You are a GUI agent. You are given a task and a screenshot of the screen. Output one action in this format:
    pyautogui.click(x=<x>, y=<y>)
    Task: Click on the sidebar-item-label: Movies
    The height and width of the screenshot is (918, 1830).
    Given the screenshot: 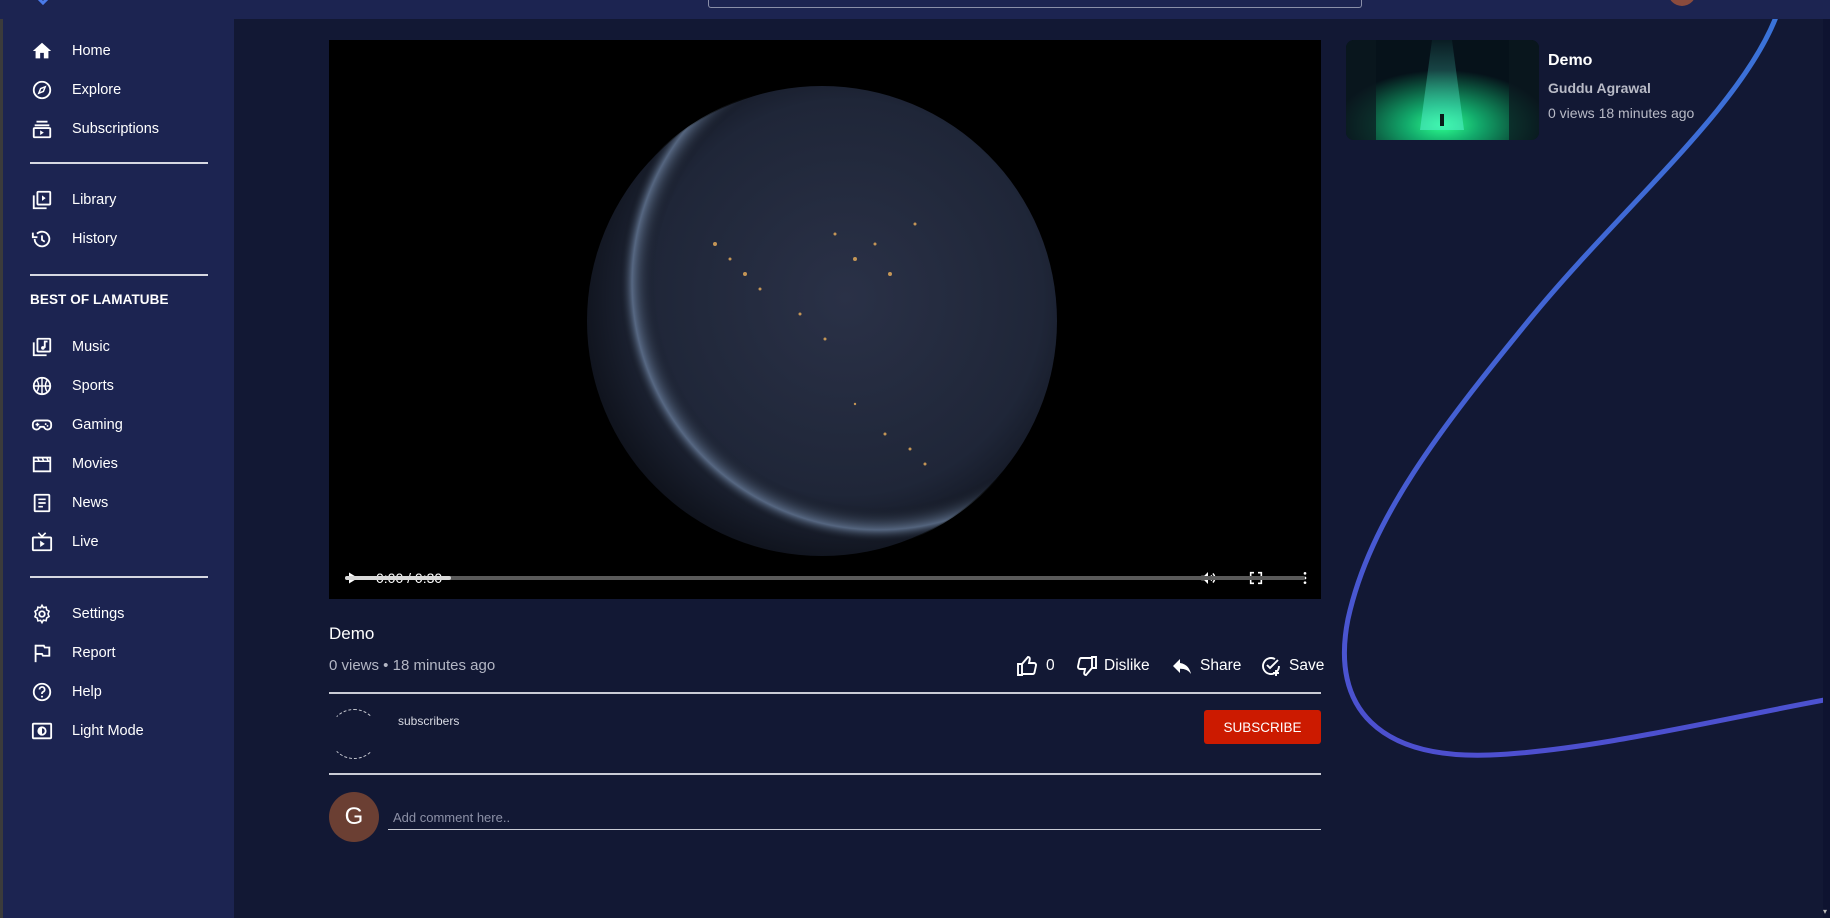 What is the action you would take?
    pyautogui.click(x=95, y=464)
    